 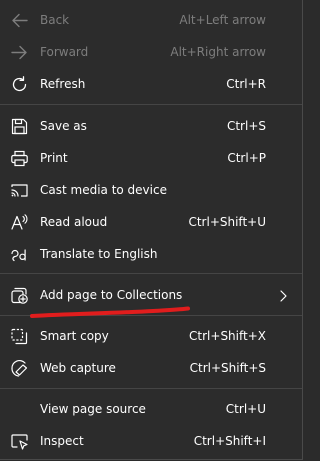 What do you see at coordinates (63, 126) in the screenshot?
I see `menu-item-label: Save as` at bounding box center [63, 126].